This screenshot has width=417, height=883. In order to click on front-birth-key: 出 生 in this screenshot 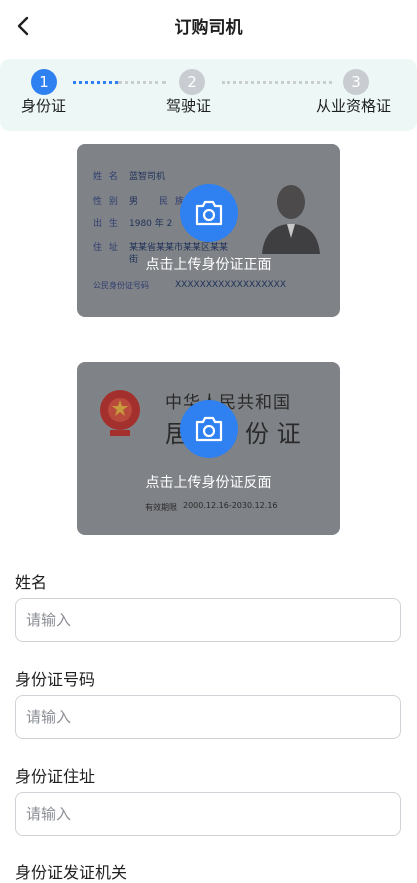, I will do `click(106, 224)`.